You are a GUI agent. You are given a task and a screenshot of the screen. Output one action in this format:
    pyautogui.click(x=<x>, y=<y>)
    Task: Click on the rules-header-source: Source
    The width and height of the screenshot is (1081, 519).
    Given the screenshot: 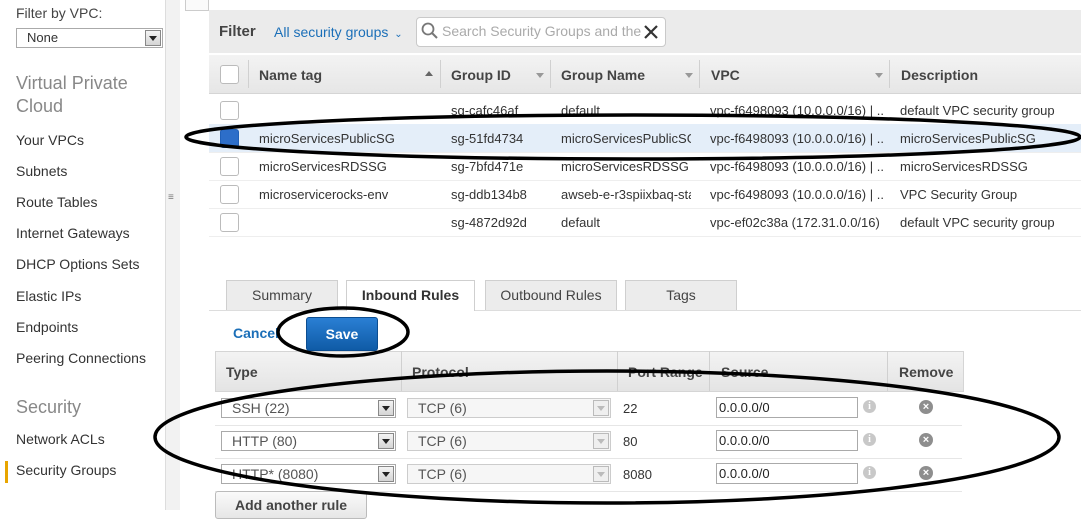 What is the action you would take?
    pyautogui.click(x=745, y=372)
    